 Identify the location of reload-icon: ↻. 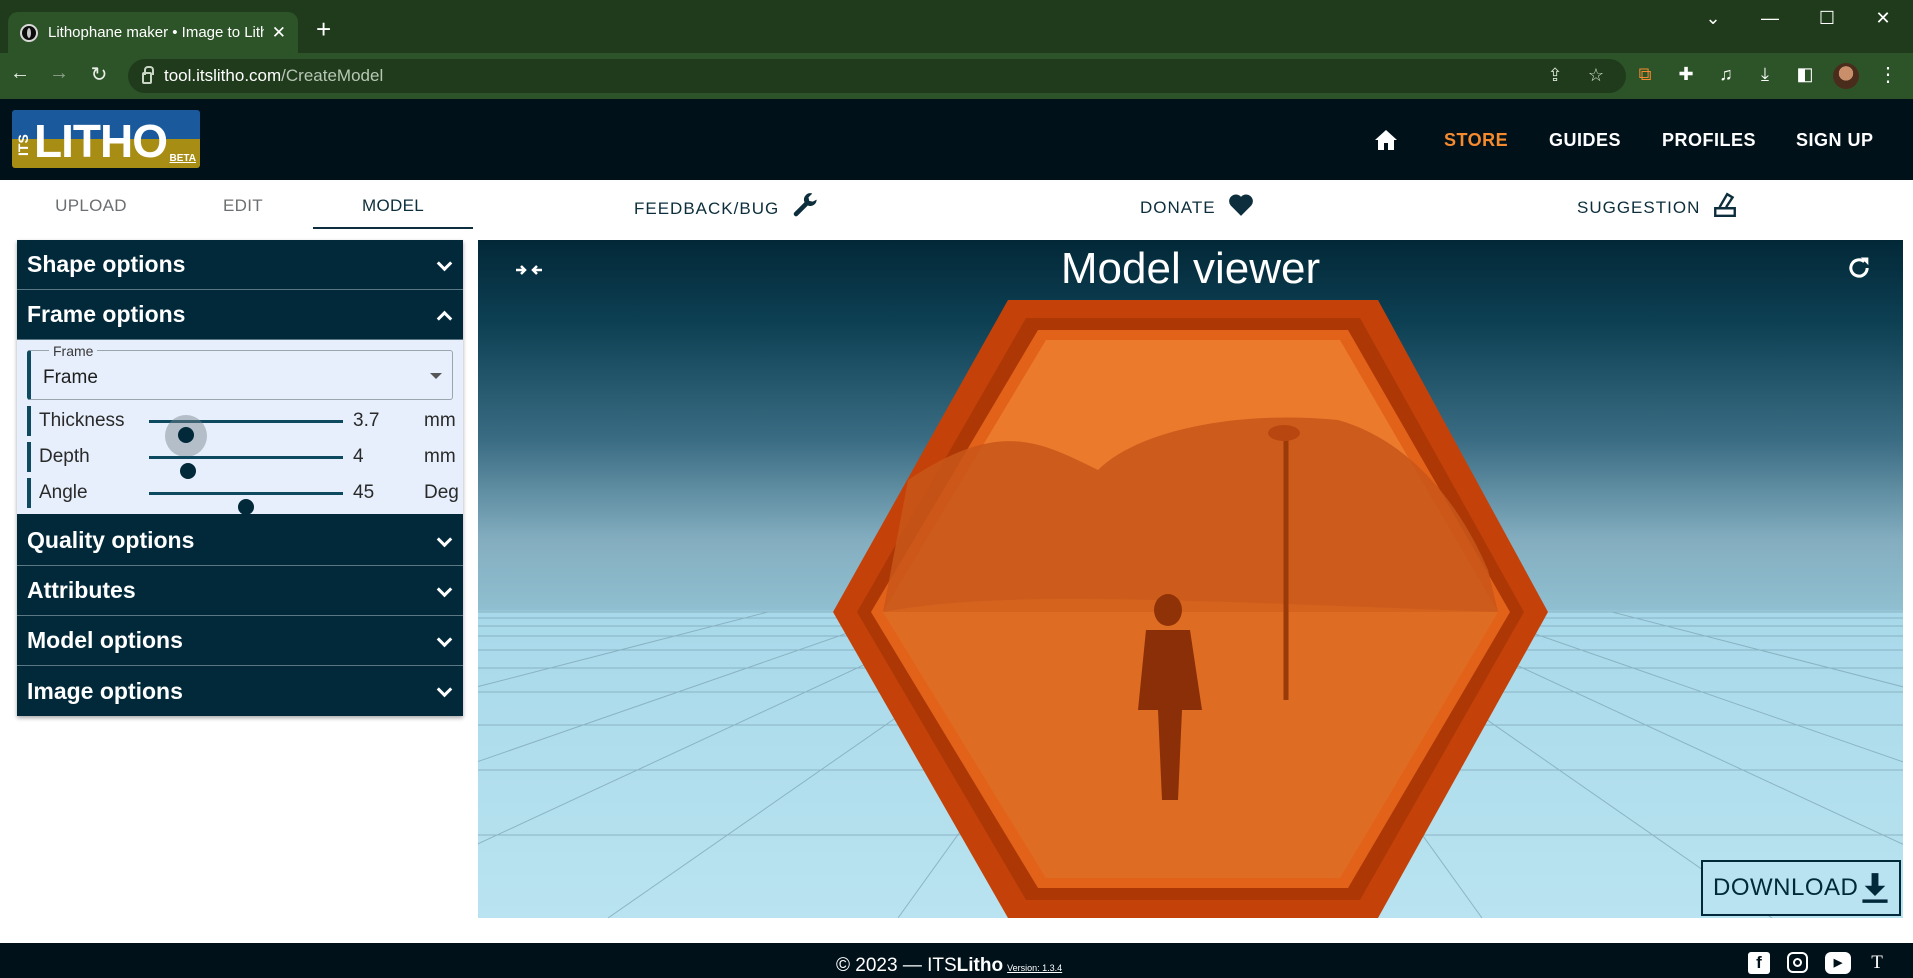
(99, 74).